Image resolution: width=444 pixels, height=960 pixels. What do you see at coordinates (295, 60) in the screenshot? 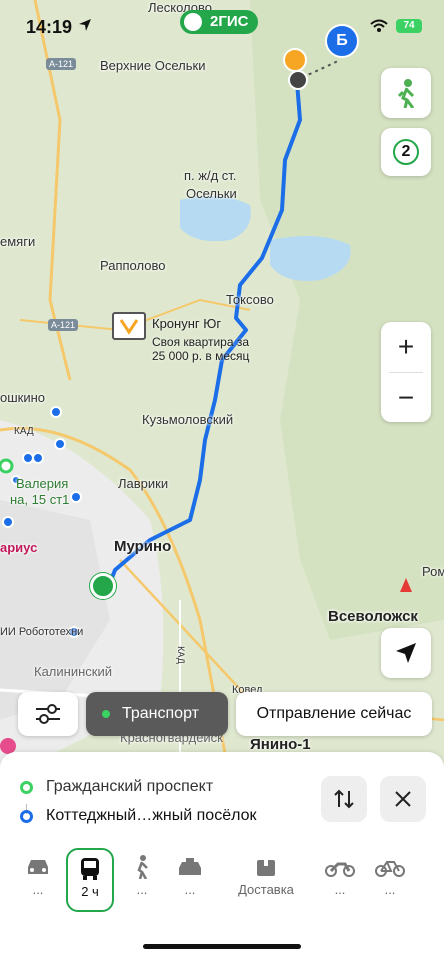
I see `destination-poi-icon` at bounding box center [295, 60].